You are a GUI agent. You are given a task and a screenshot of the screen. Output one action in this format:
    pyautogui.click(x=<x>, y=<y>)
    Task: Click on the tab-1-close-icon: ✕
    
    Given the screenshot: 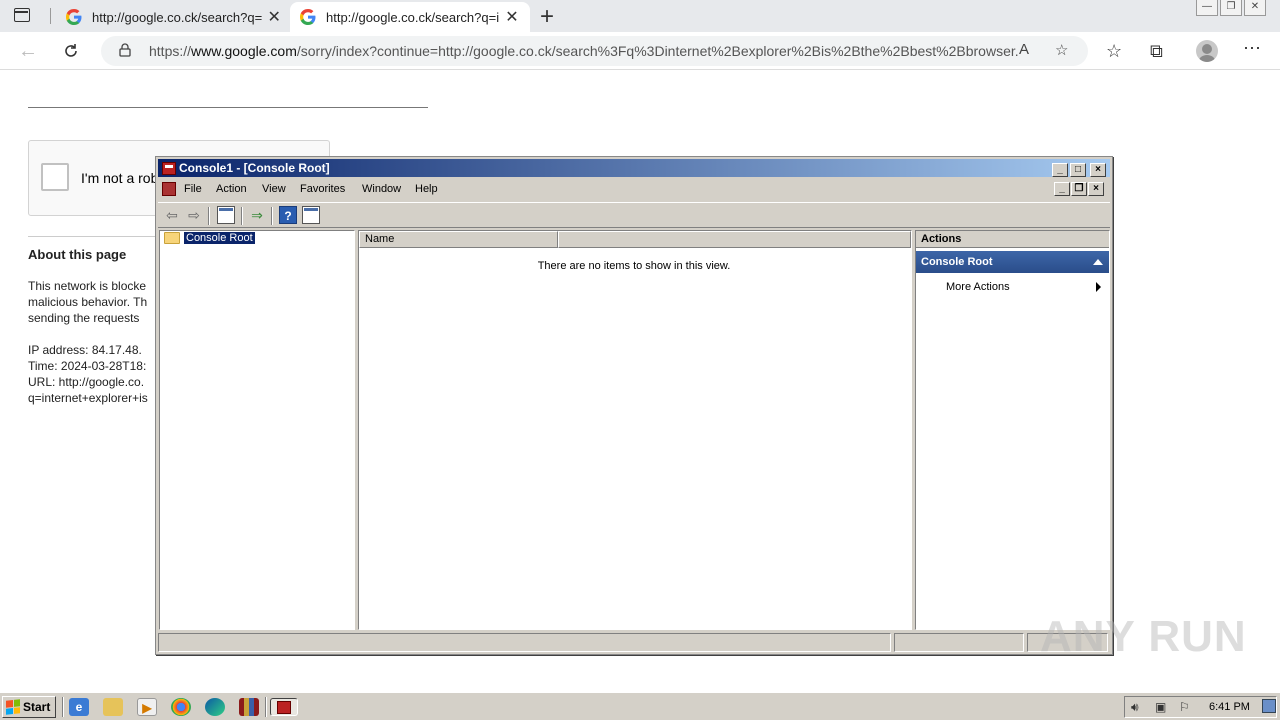 What is the action you would take?
    pyautogui.click(x=274, y=17)
    